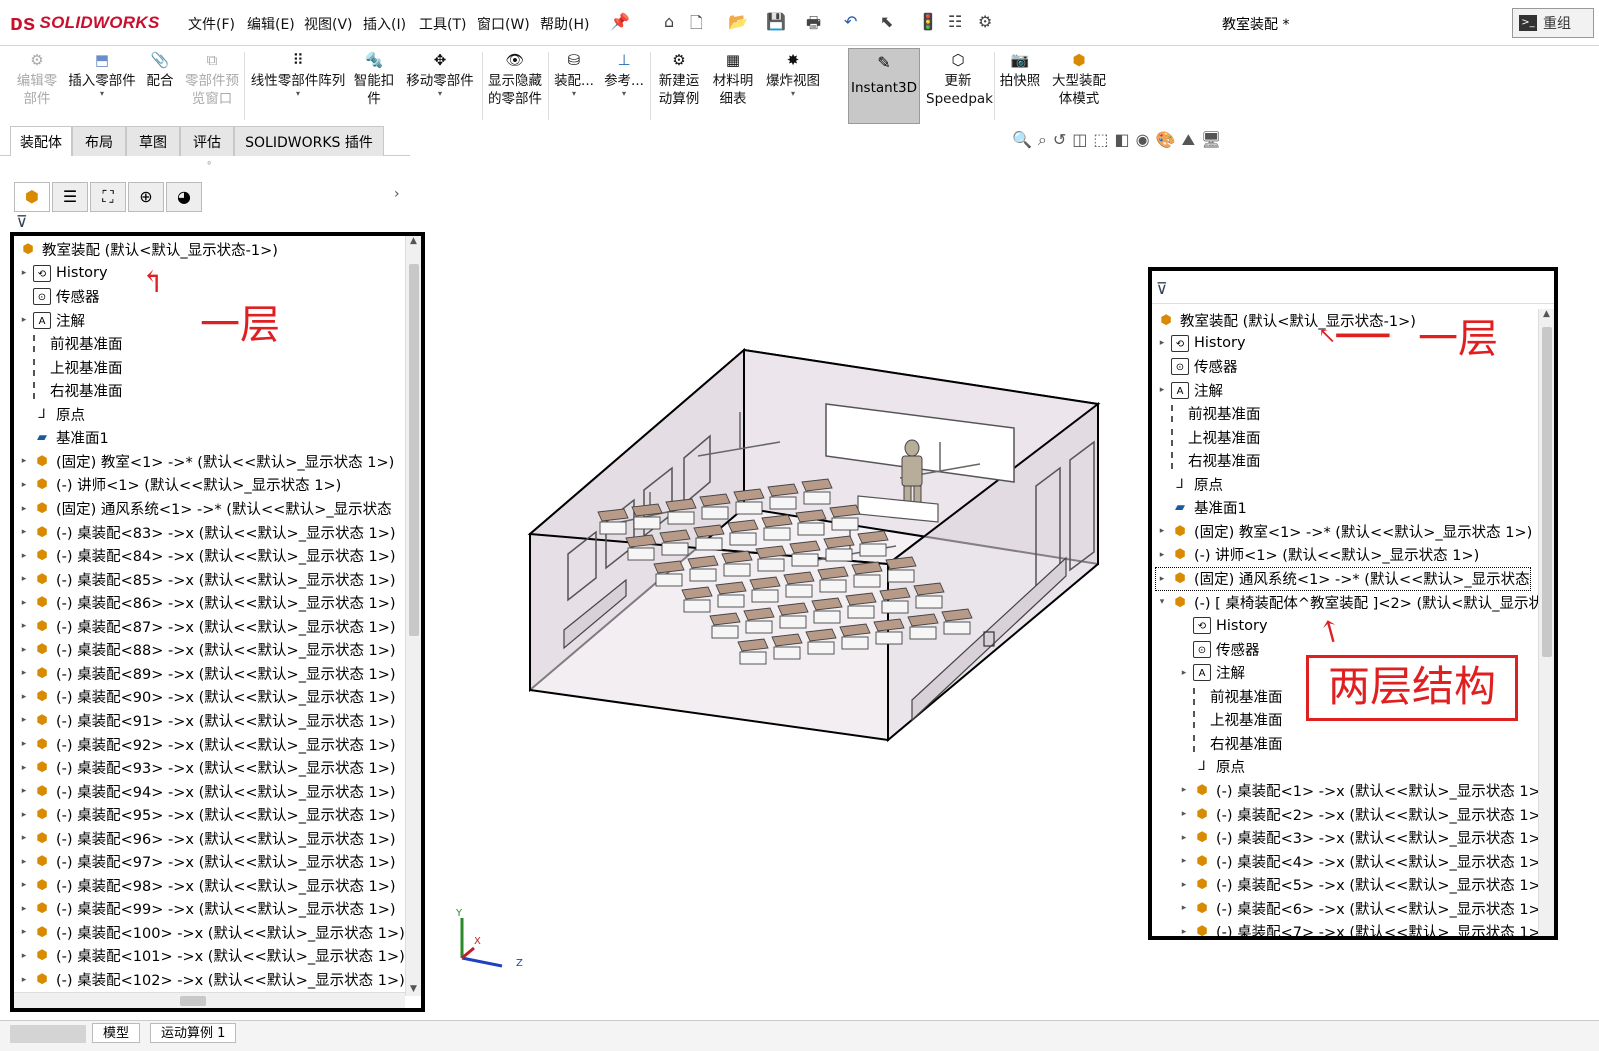 Image resolution: width=1599 pixels, height=1051 pixels. What do you see at coordinates (793, 94) in the screenshot?
I see `explode-view-dropdown-icon: ▾` at bounding box center [793, 94].